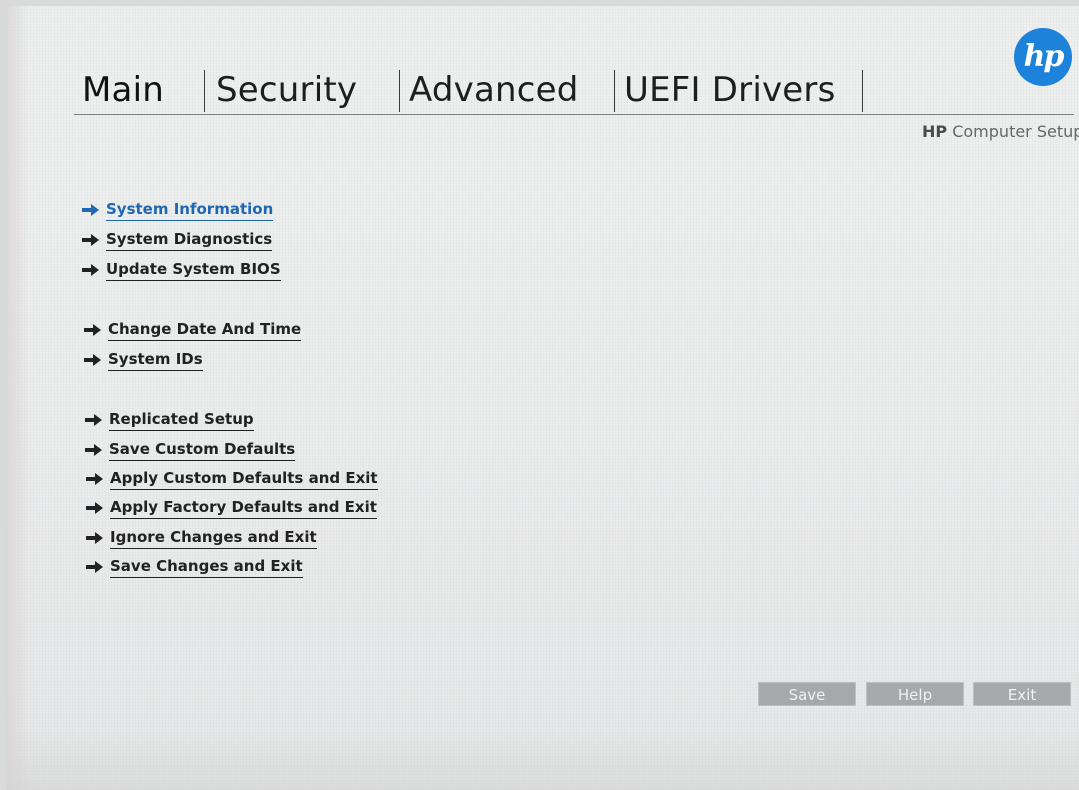 This screenshot has height=790, width=1079. I want to click on menu-item-change-date-and-time: Change Date And Time, so click(193, 330).